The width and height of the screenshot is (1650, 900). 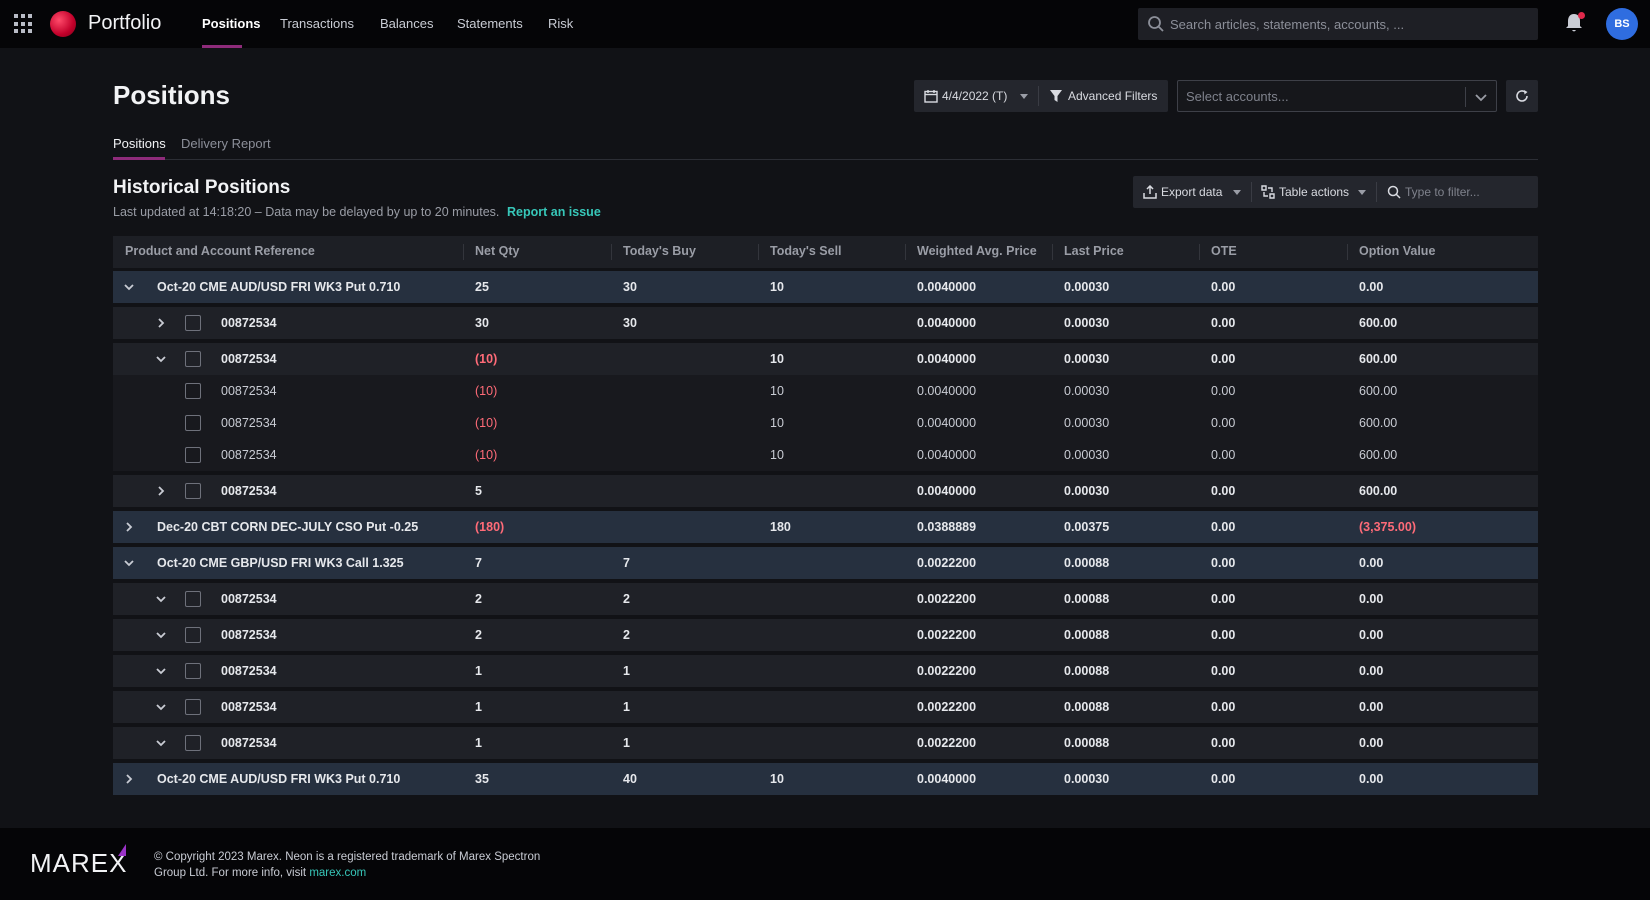 What do you see at coordinates (1371, 779) in the screenshot?
I see `col-option-value-cell: 0.00` at bounding box center [1371, 779].